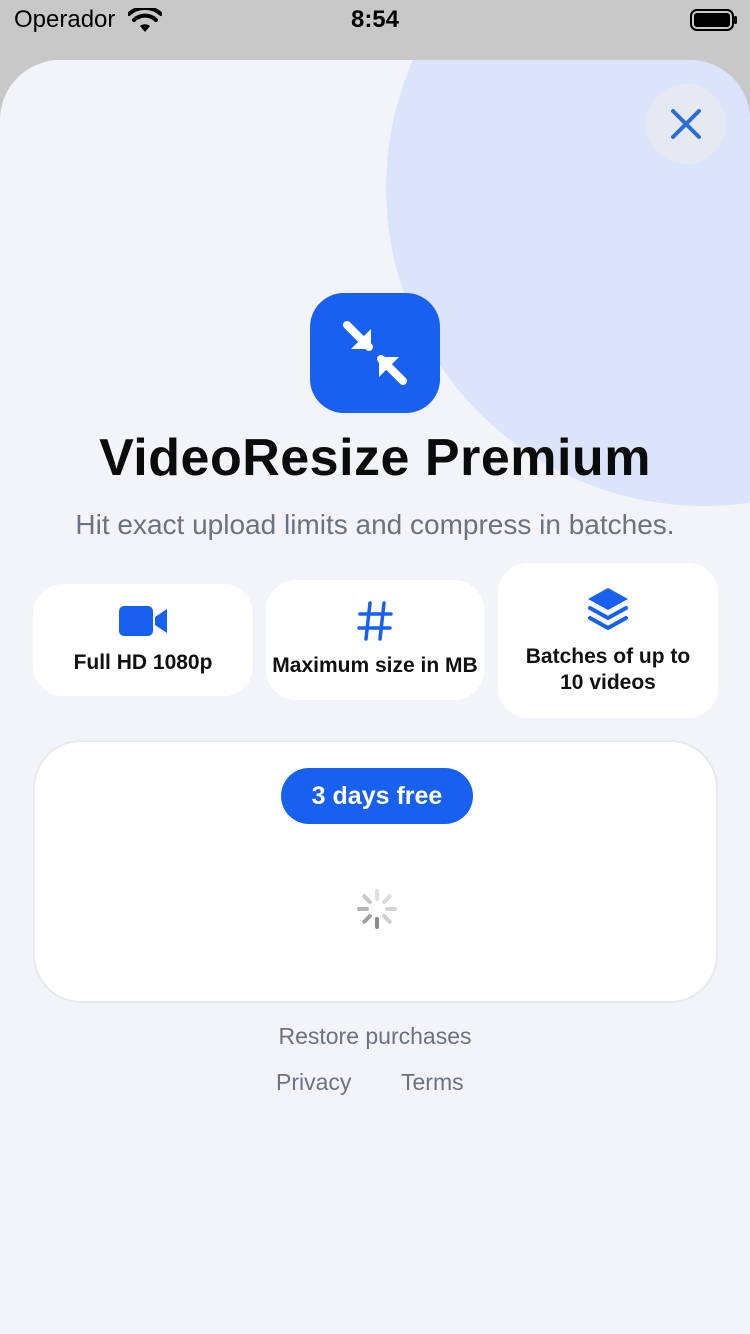  What do you see at coordinates (432, 1082) in the screenshot?
I see `terms-link: Terms` at bounding box center [432, 1082].